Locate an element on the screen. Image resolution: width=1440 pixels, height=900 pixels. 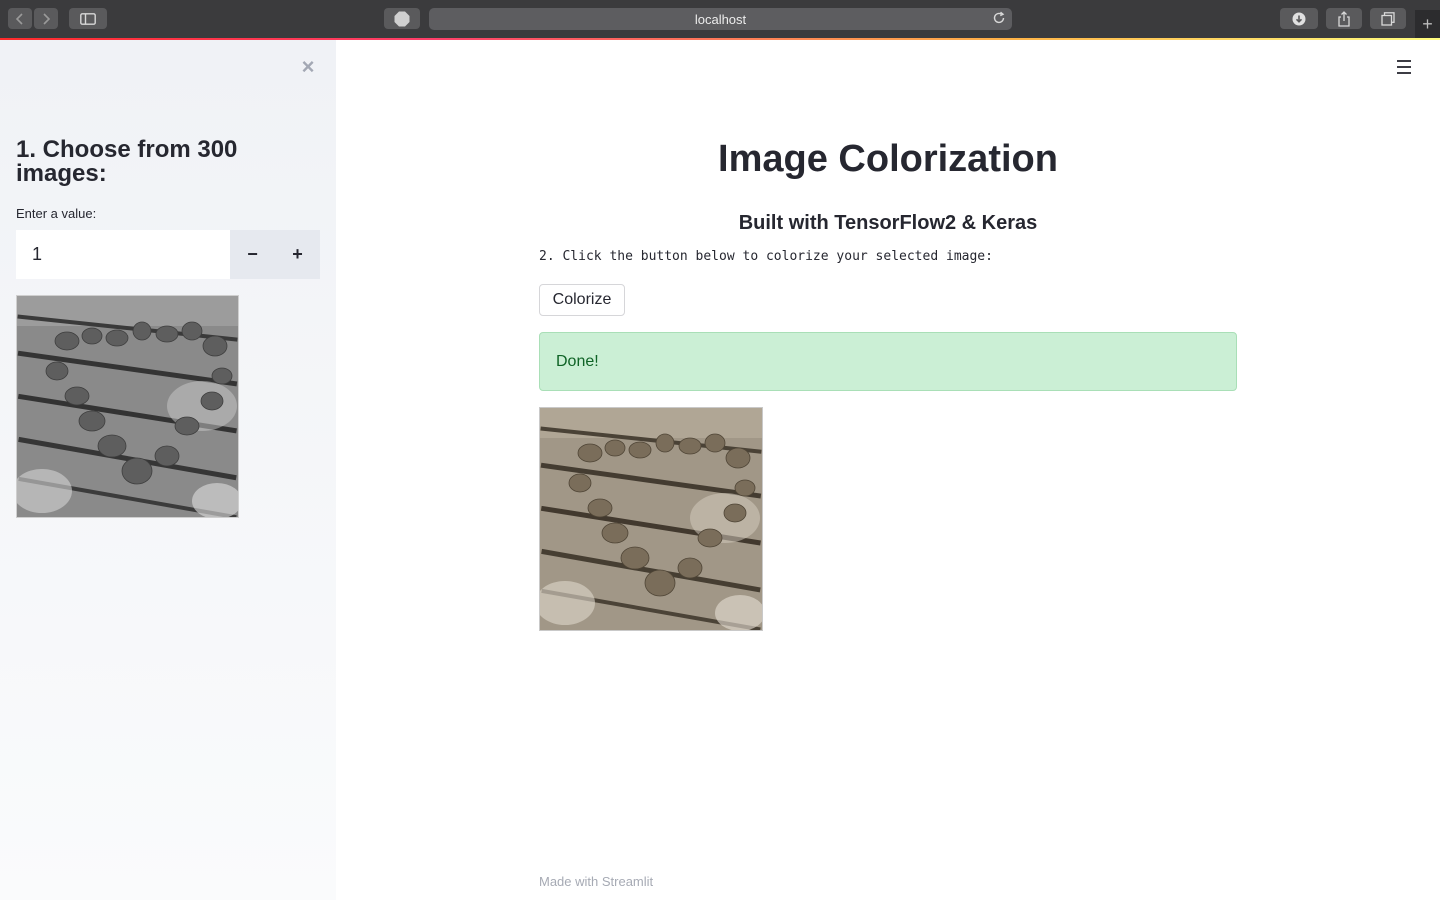
share-icon is located at coordinates (1344, 18).